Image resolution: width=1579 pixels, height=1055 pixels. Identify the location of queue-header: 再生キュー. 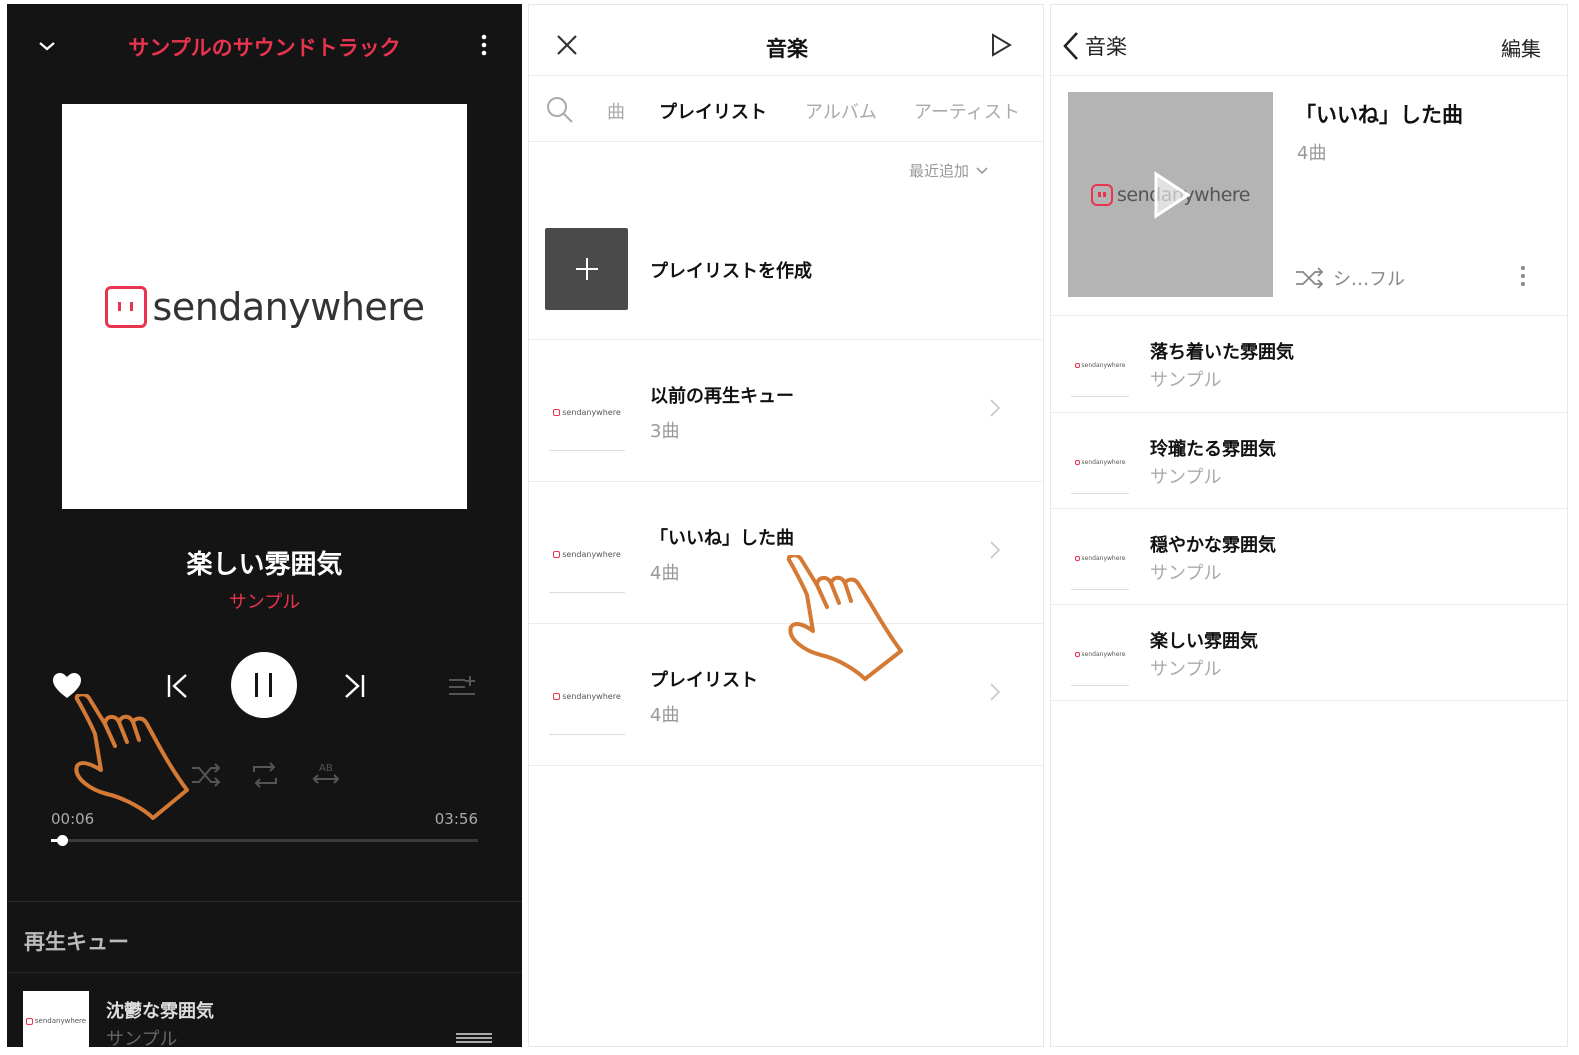
(76, 942).